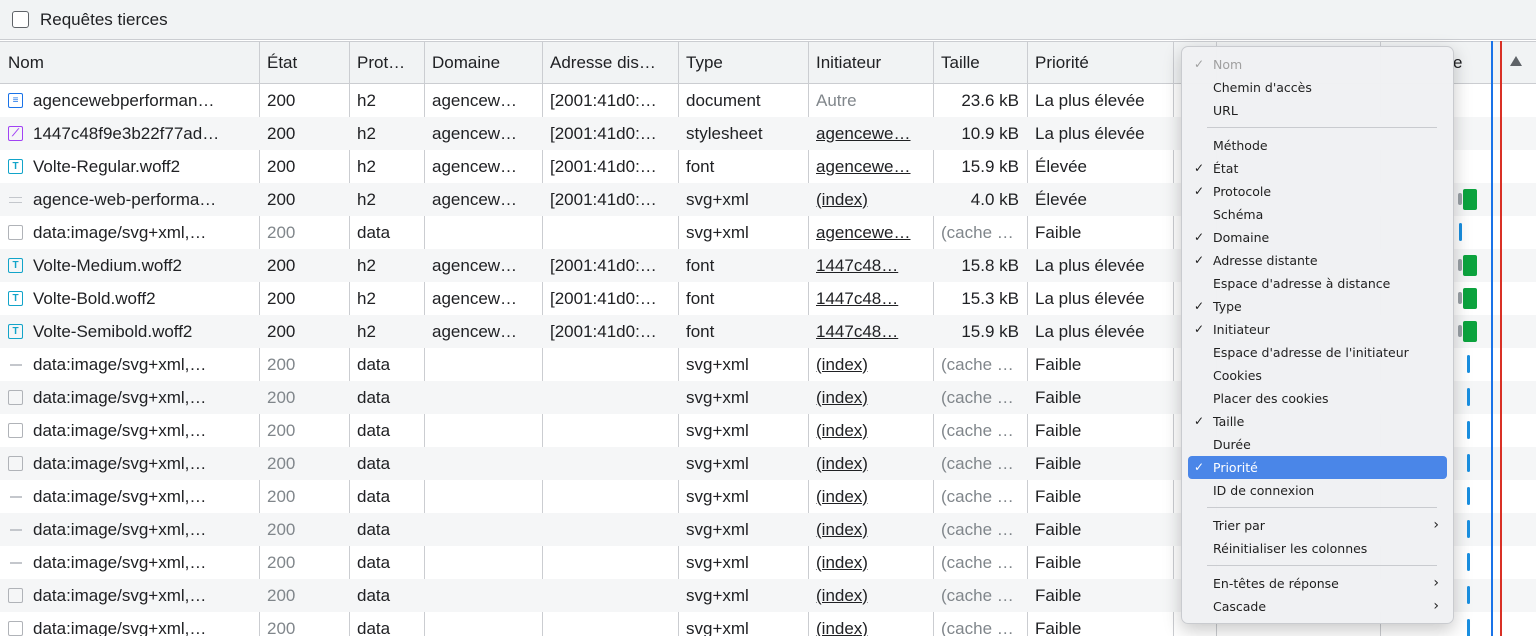  I want to click on menu-item: Espace d'adresse de l'initiateur, so click(1317, 352).